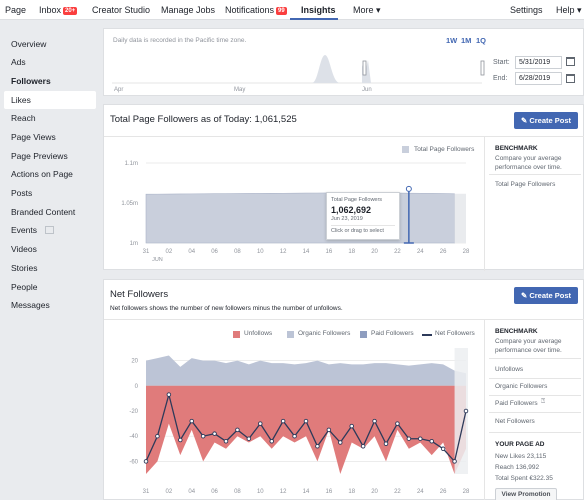  What do you see at coordinates (58, 10) in the screenshot?
I see `nav-inbox: Inbox 20+` at bounding box center [58, 10].